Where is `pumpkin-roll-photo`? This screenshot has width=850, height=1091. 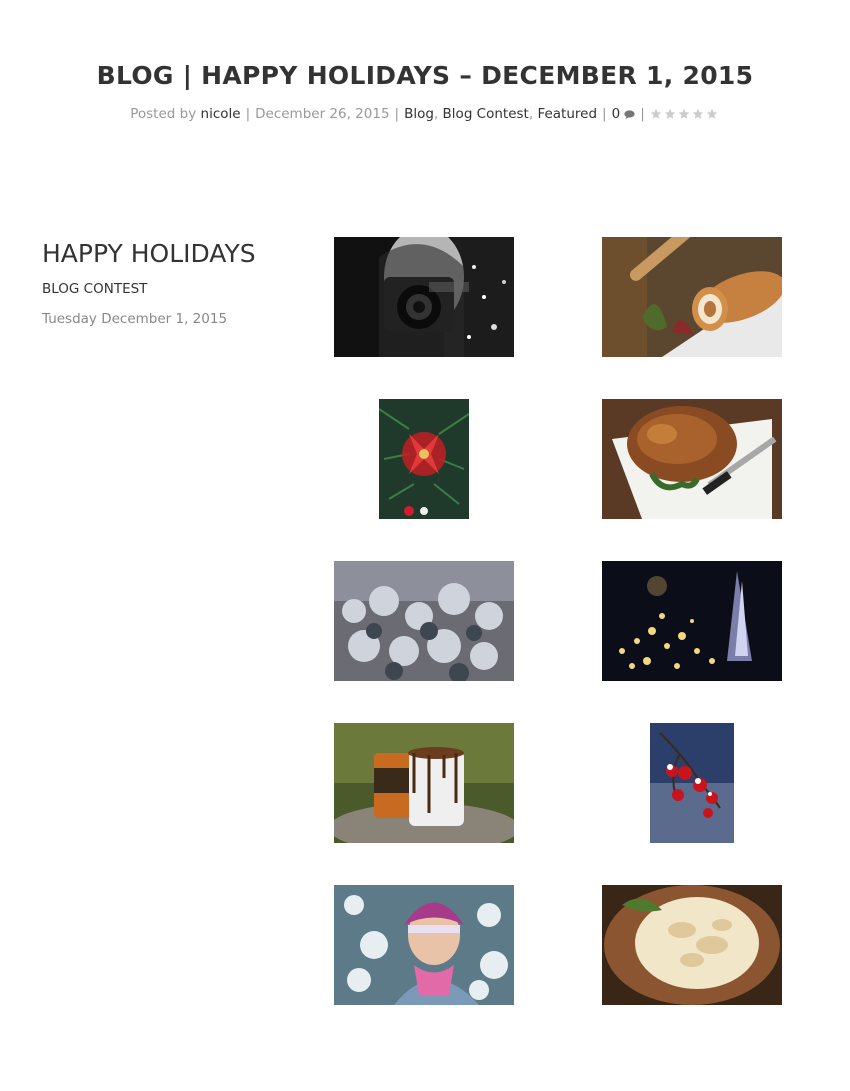
pumpkin-roll-photo is located at coordinates (692, 297).